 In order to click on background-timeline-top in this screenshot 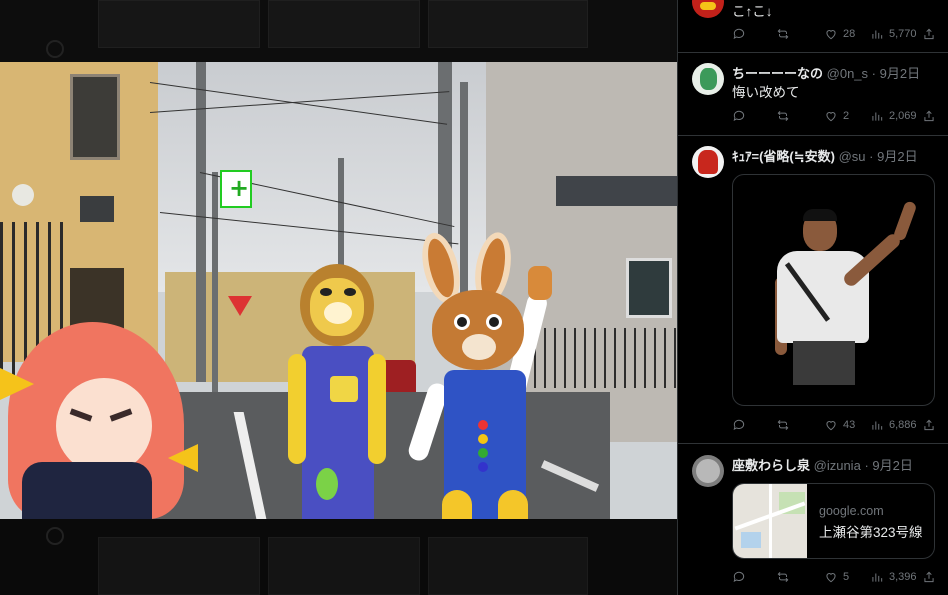, I will do `click(338, 31)`.